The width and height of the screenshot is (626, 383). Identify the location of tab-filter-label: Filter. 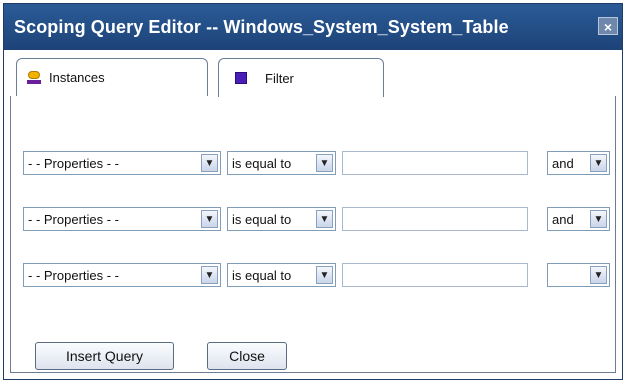
(279, 78).